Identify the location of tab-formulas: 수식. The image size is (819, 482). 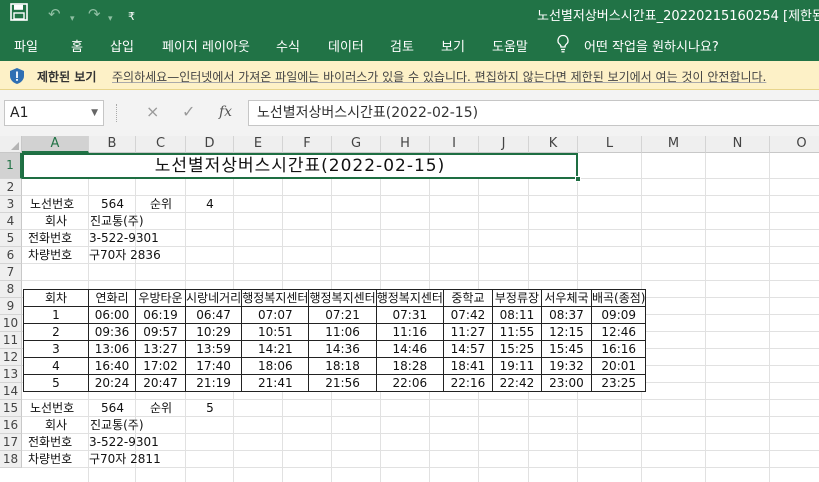
(288, 45).